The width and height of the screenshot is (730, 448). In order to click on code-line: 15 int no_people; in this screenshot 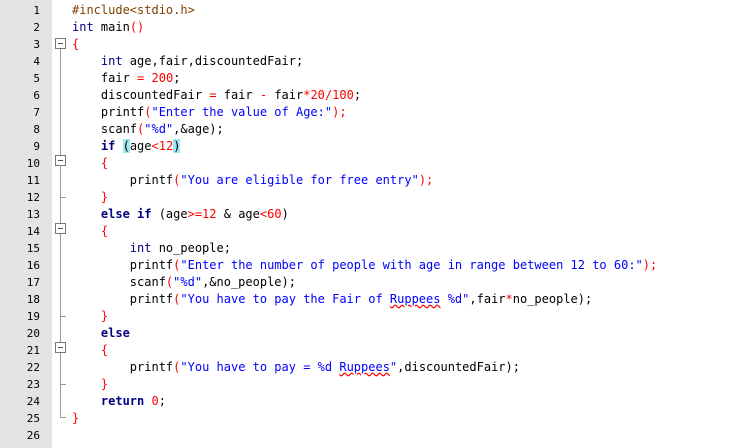, I will do `click(365, 248)`.